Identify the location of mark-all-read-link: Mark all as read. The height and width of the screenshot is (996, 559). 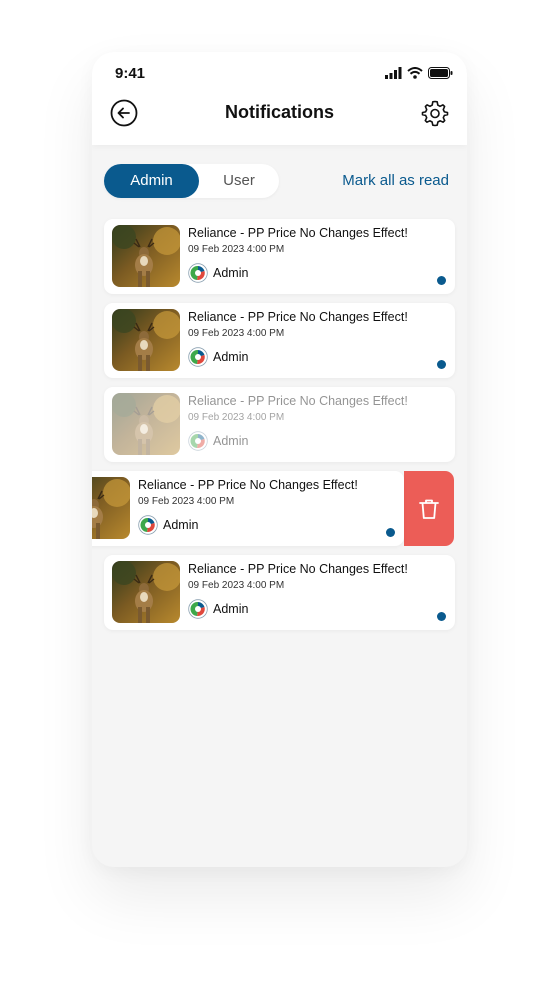
(395, 180).